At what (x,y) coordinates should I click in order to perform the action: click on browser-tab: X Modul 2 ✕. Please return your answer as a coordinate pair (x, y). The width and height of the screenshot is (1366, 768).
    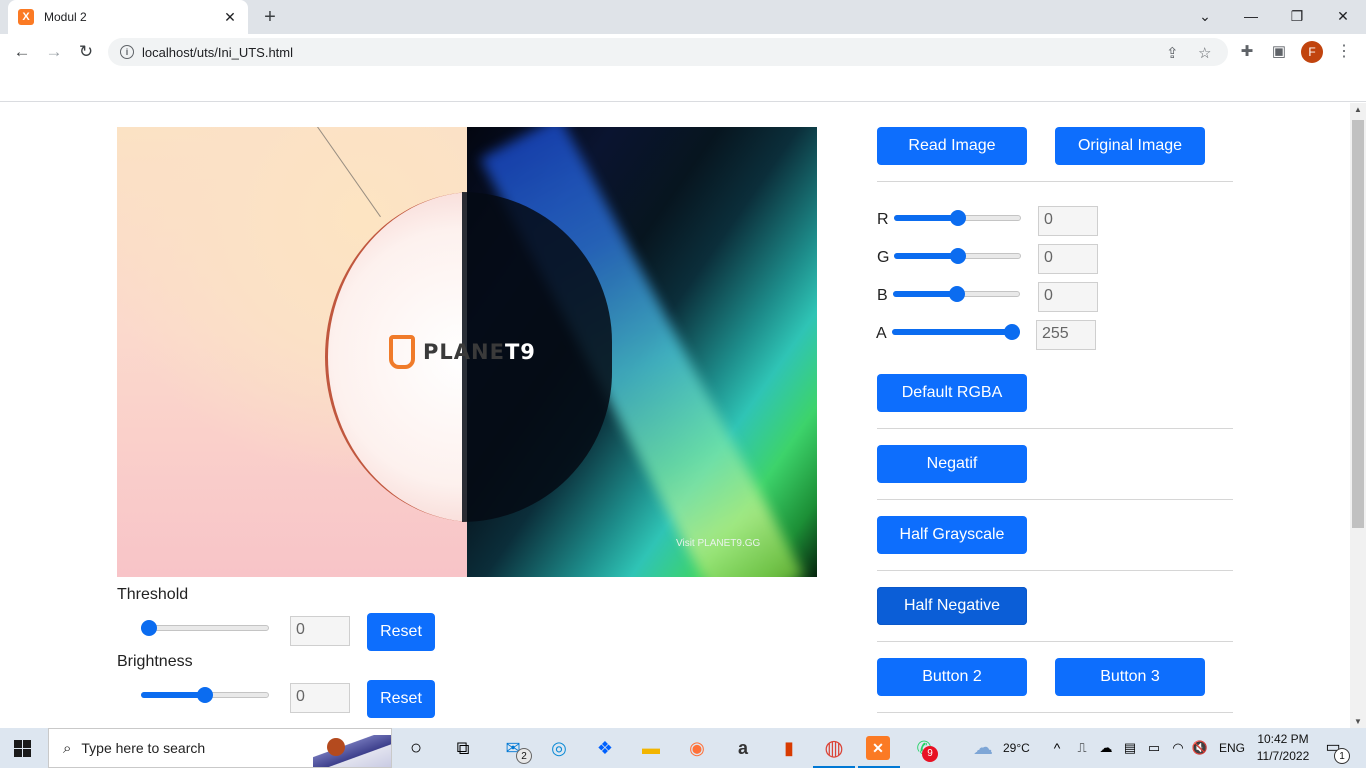
    Looking at the image, I should click on (128, 17).